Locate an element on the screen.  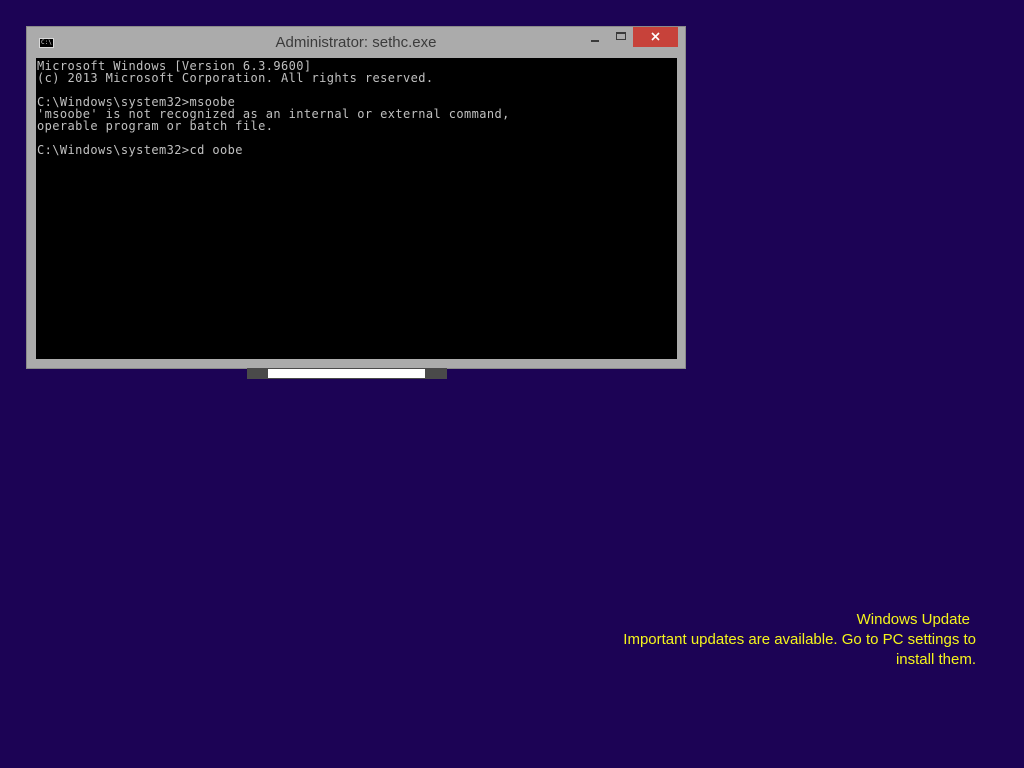
console-line: C:\Windows\system32>cd oobe is located at coordinates (140, 150).